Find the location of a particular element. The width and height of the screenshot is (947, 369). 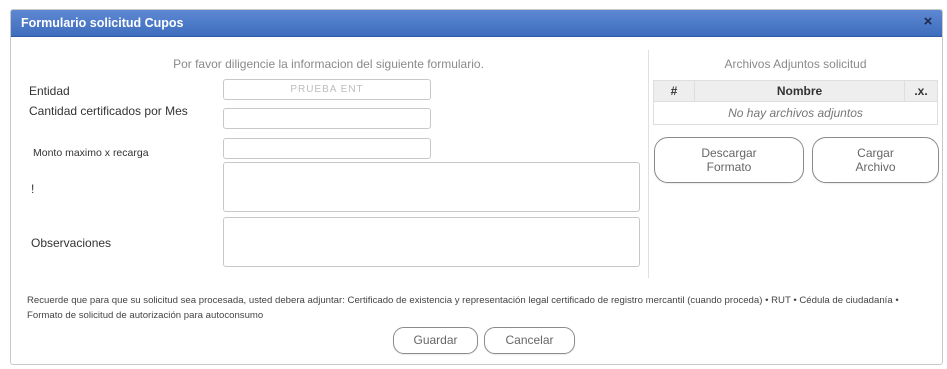

entidad-input is located at coordinates (327, 89).